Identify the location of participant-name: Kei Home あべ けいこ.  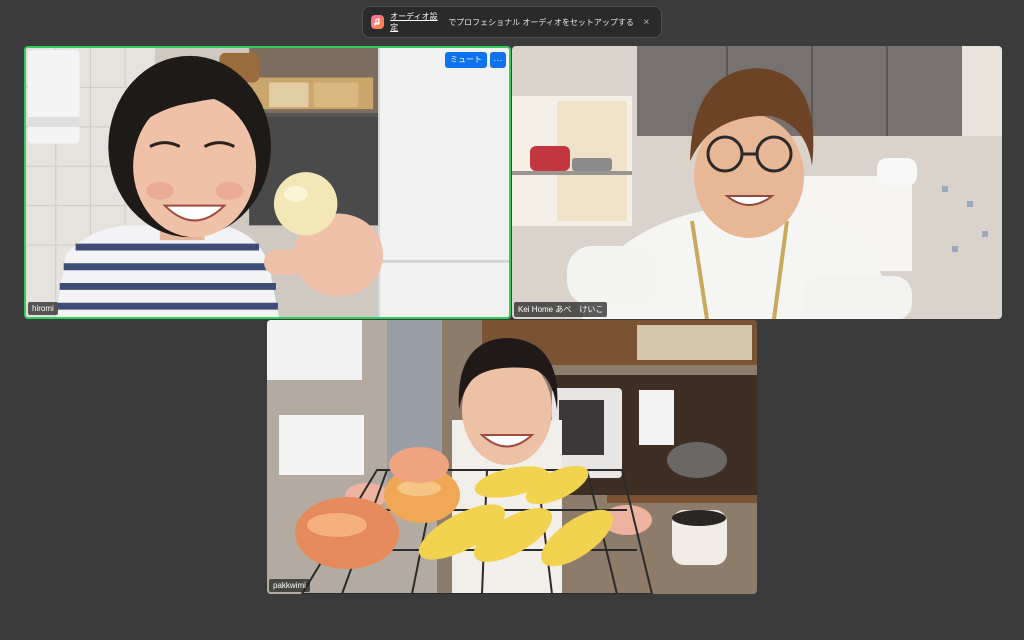
(561, 309).